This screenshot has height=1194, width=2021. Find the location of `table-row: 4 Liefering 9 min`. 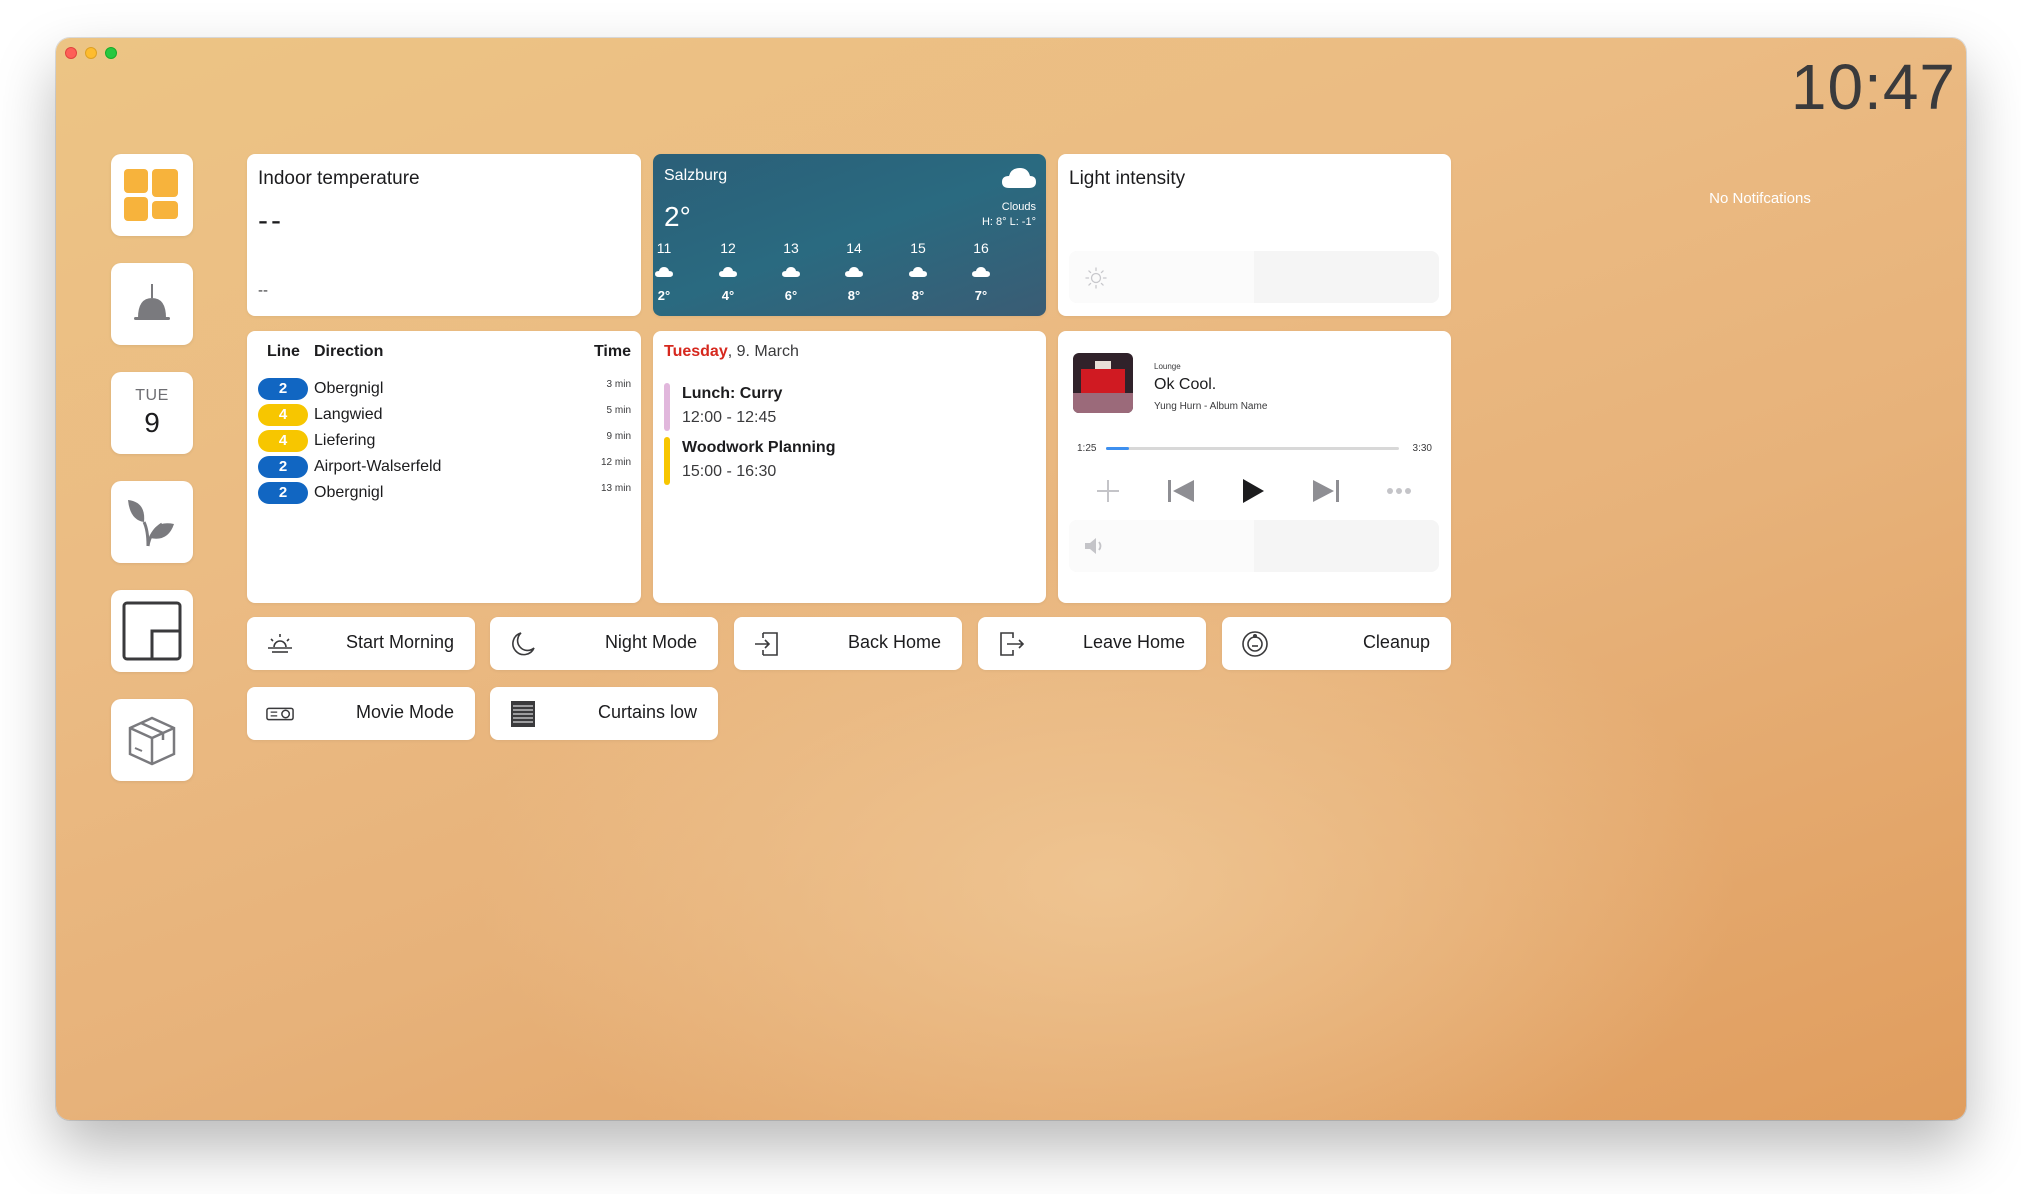

table-row: 4 Liefering 9 min is located at coordinates (444, 441).